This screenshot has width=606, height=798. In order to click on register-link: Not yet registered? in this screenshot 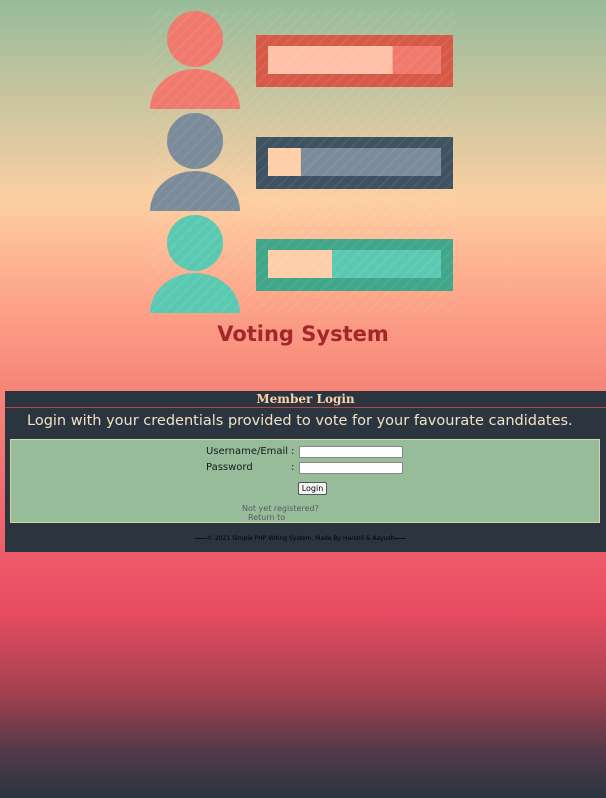, I will do `click(280, 508)`.